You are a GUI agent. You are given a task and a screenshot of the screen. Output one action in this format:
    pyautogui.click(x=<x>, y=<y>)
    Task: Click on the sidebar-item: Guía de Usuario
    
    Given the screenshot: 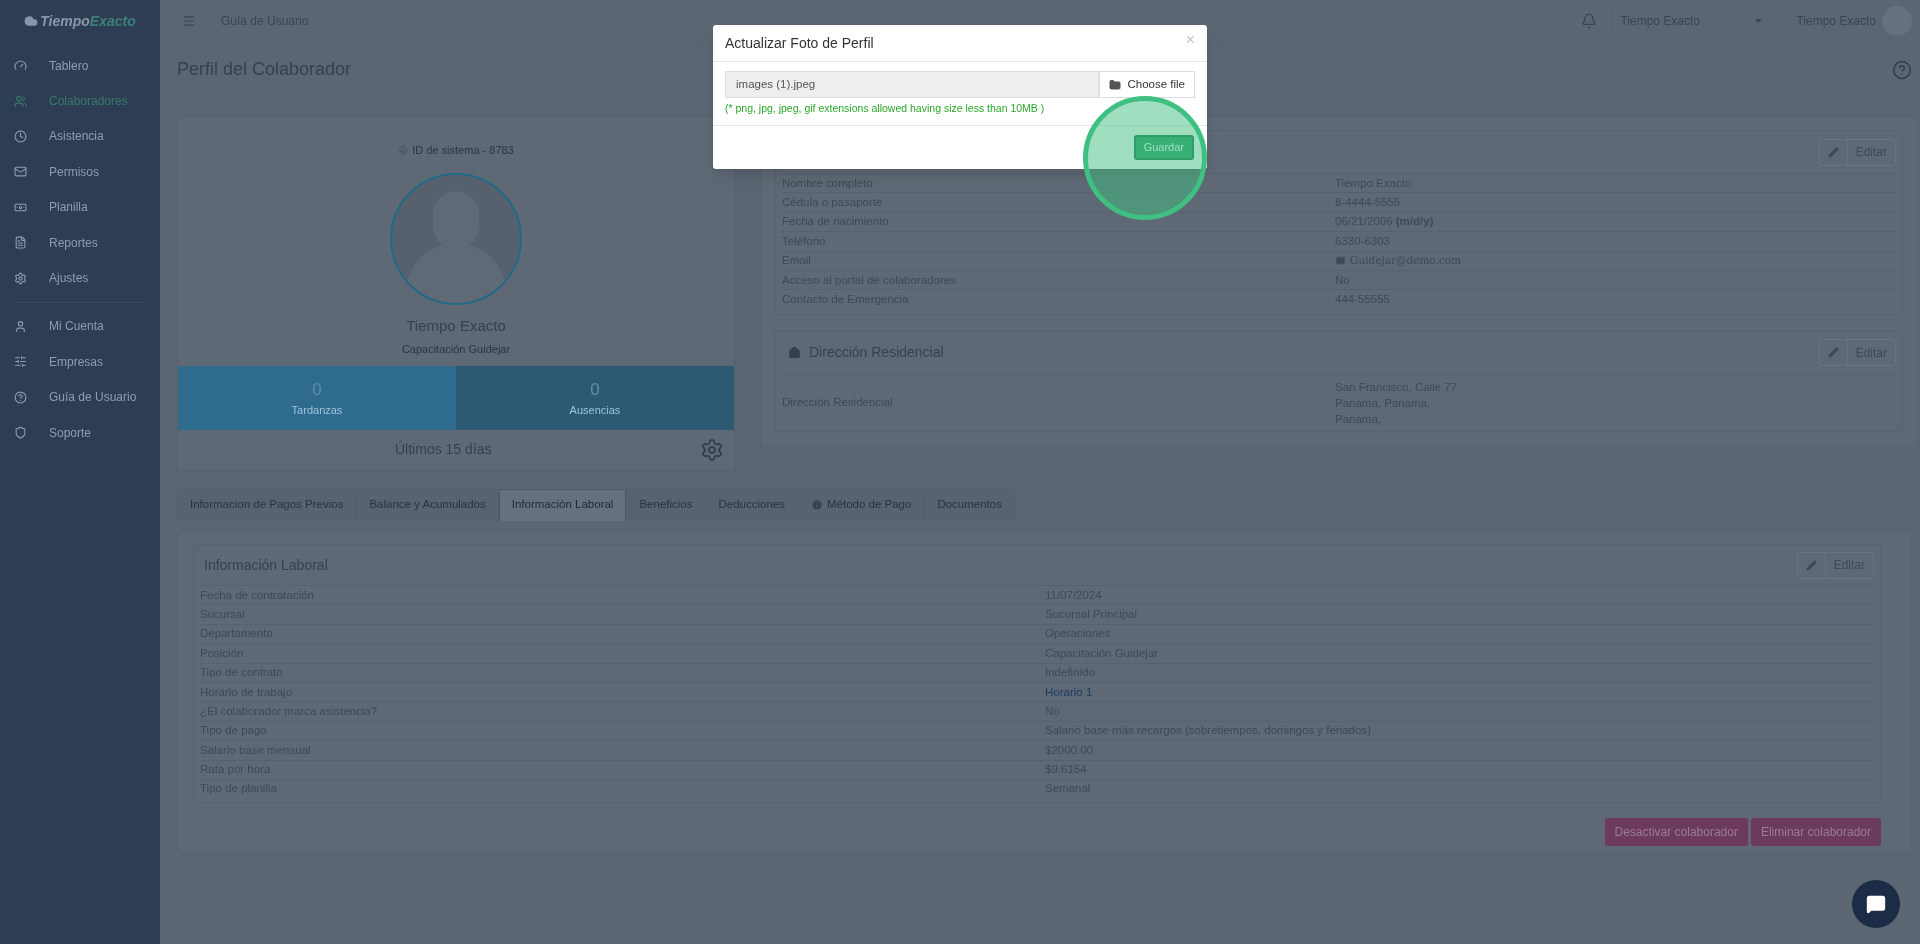 What is the action you would take?
    pyautogui.click(x=80, y=397)
    